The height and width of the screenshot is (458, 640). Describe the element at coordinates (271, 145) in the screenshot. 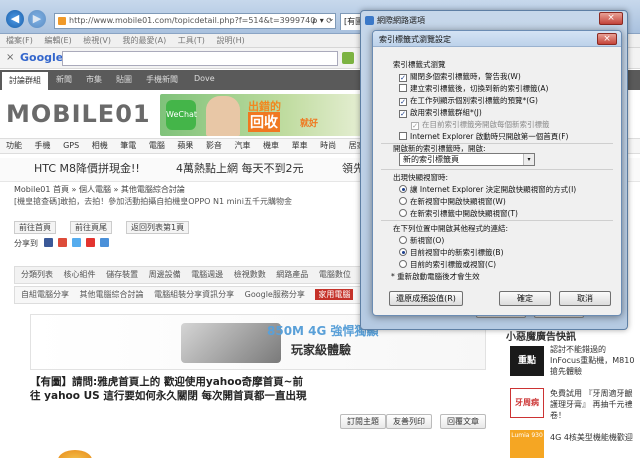

I see `category-item: 機車` at that location.